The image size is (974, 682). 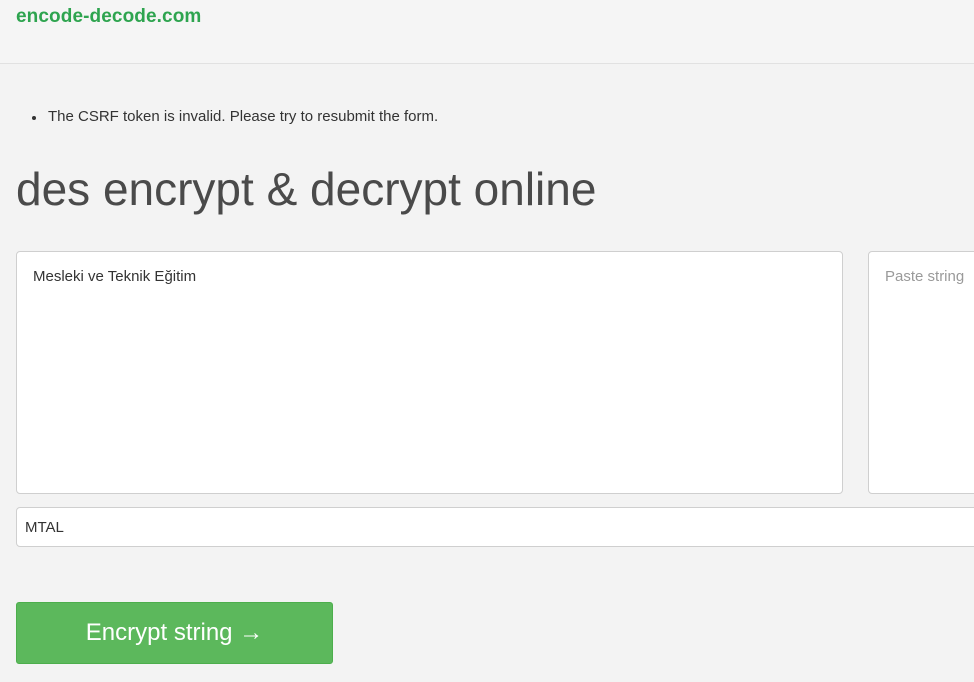 I want to click on encrypt-string-button: Encrypt string →, so click(x=174, y=633).